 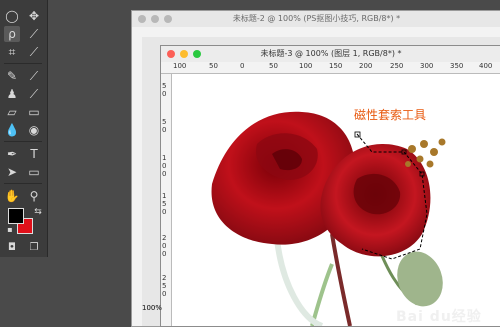 I want to click on healing-brush-tool-icon: ✎, so click(x=12, y=76).